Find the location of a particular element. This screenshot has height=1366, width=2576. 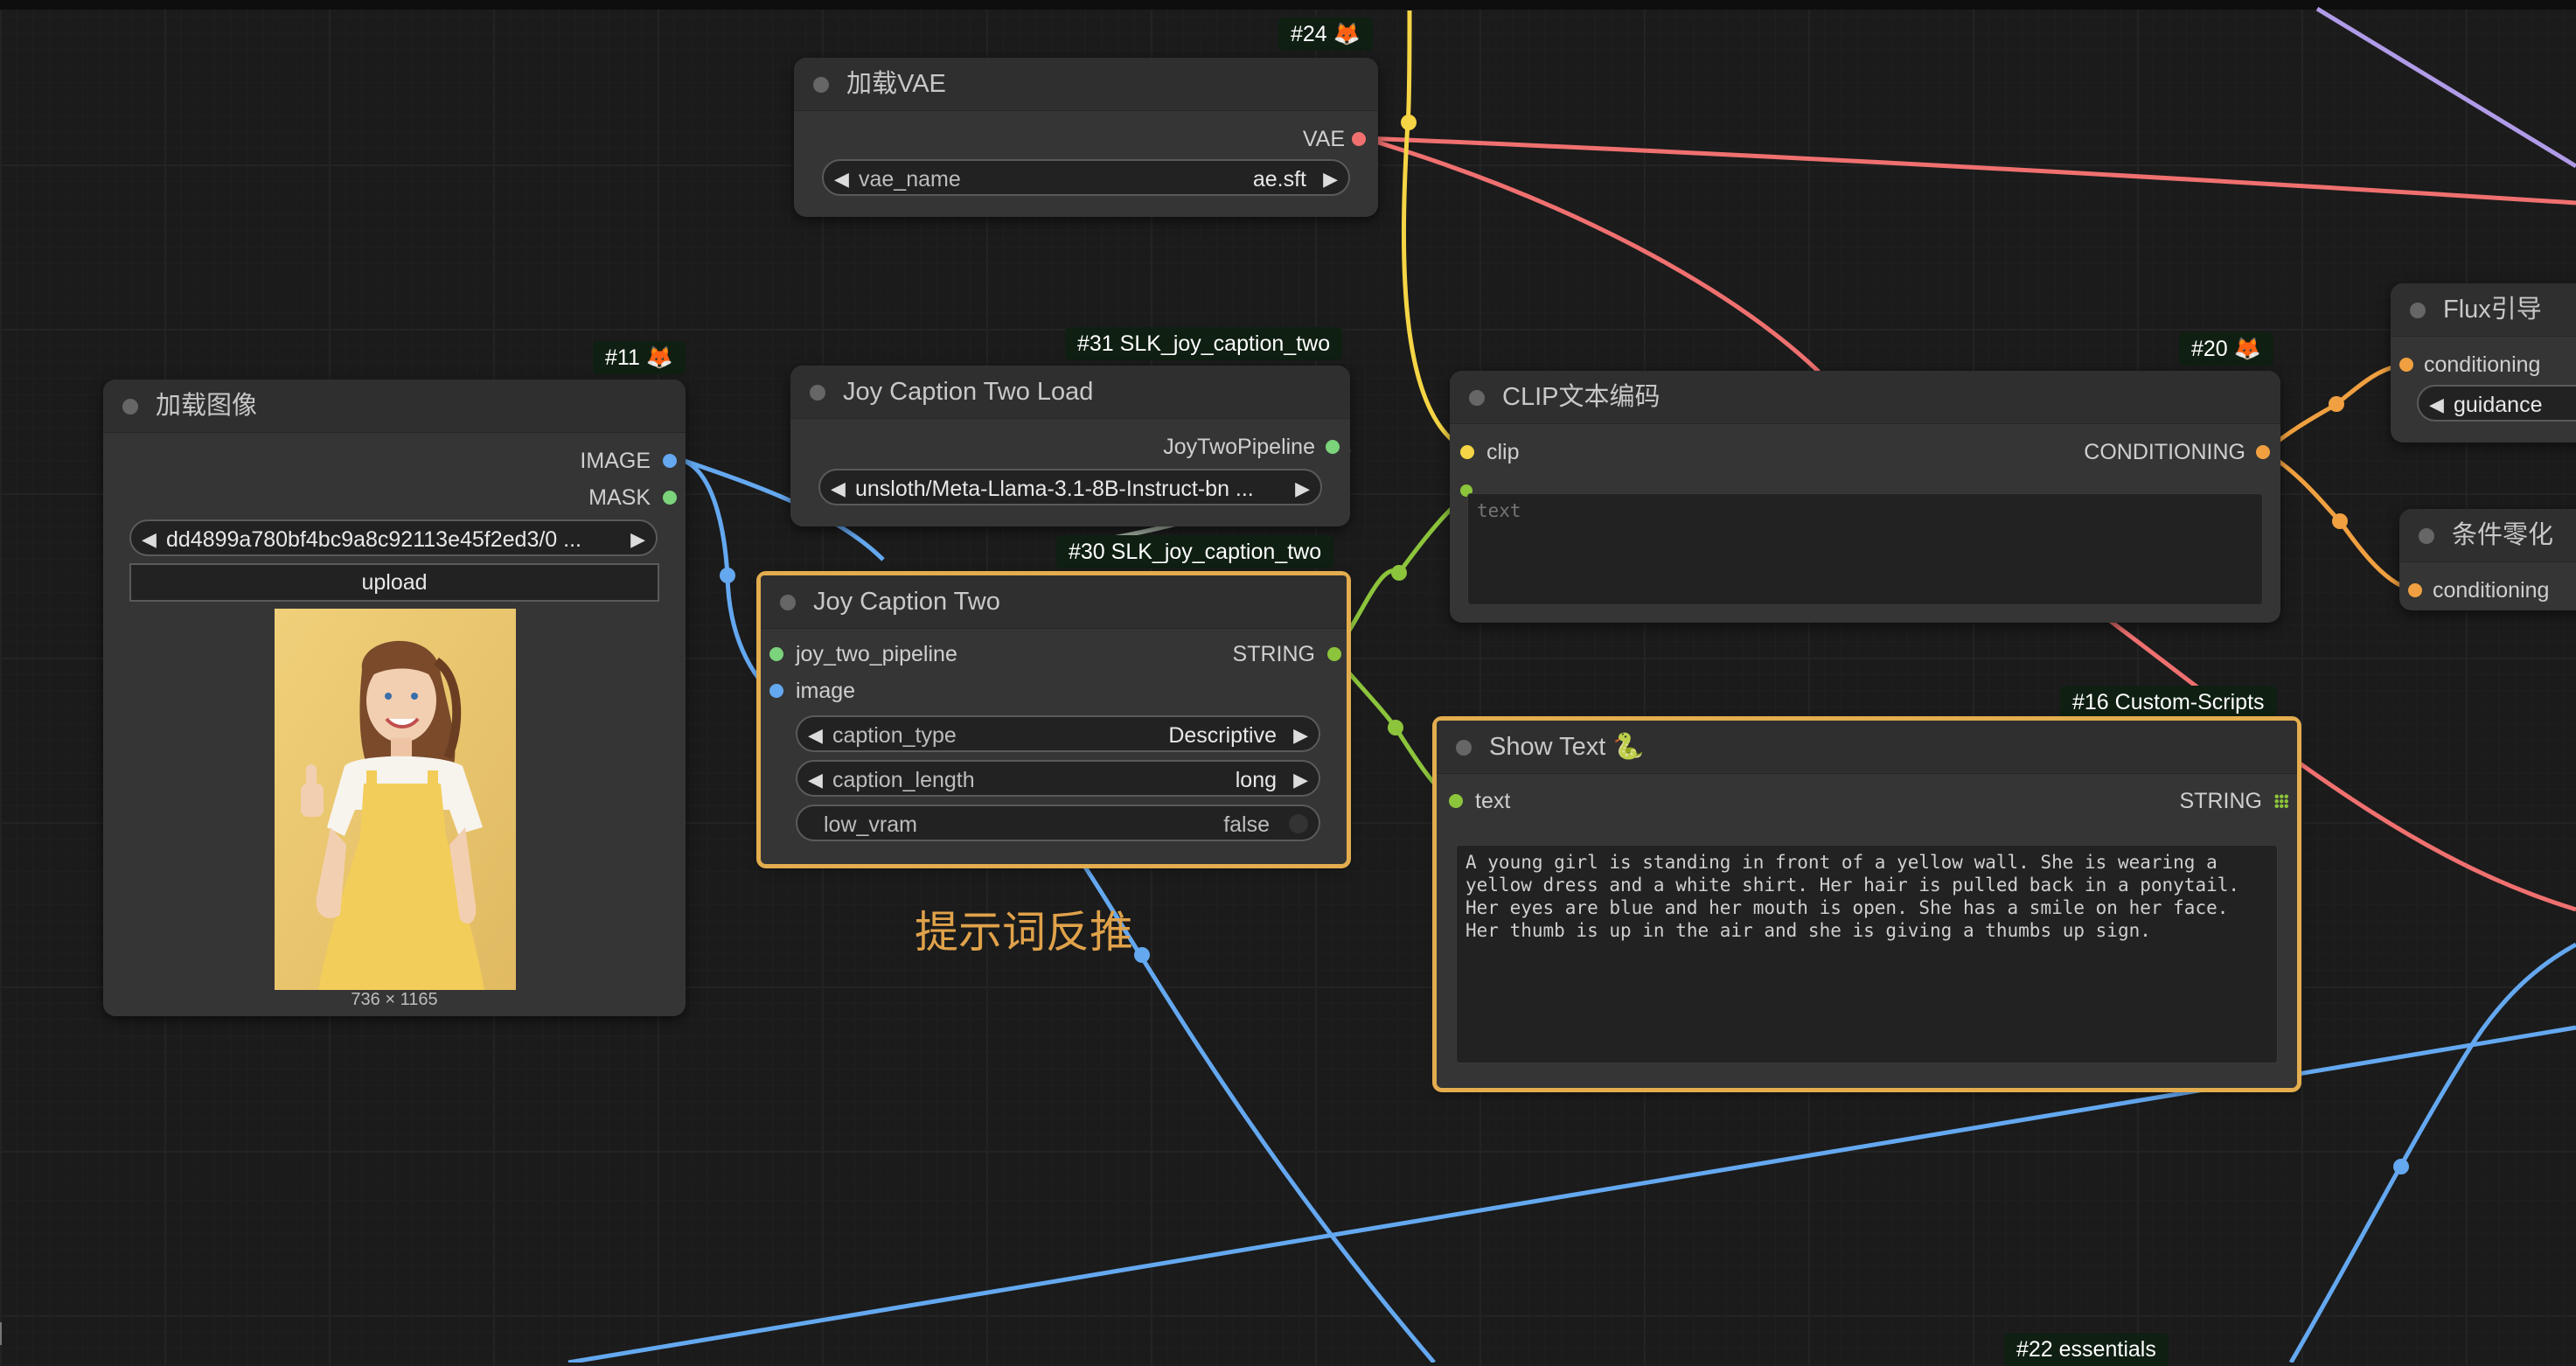

image-preview is located at coordinates (395, 799).